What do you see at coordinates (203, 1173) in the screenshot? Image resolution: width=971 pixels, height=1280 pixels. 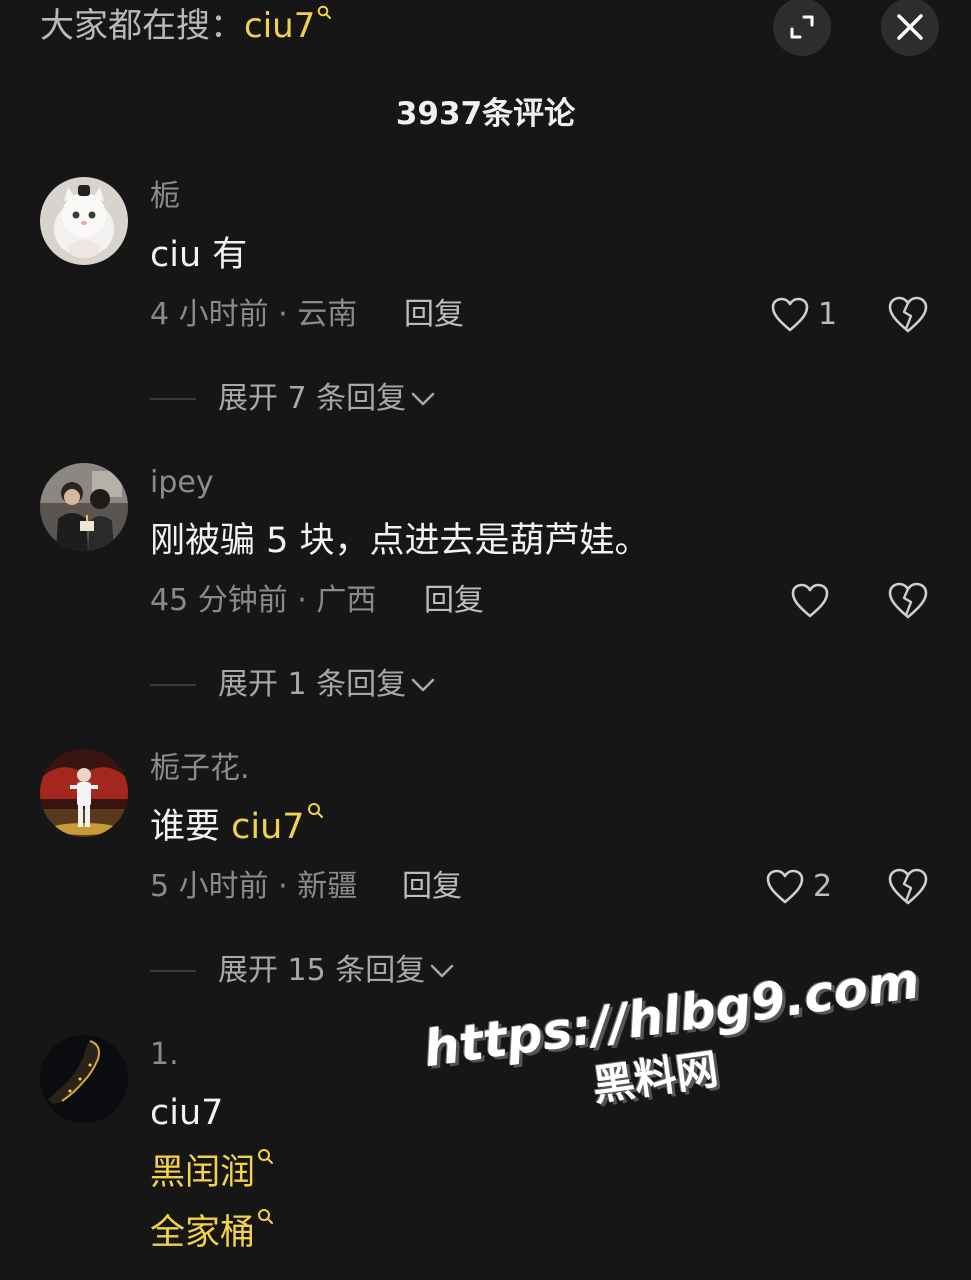 I see `search-keyword-text: 黑闰润` at bounding box center [203, 1173].